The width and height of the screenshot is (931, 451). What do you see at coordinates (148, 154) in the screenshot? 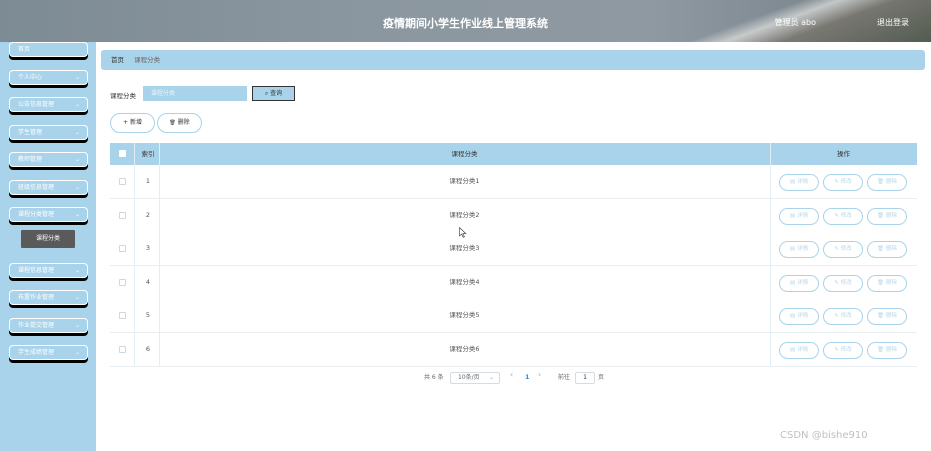
I see `header-index: 索引` at bounding box center [148, 154].